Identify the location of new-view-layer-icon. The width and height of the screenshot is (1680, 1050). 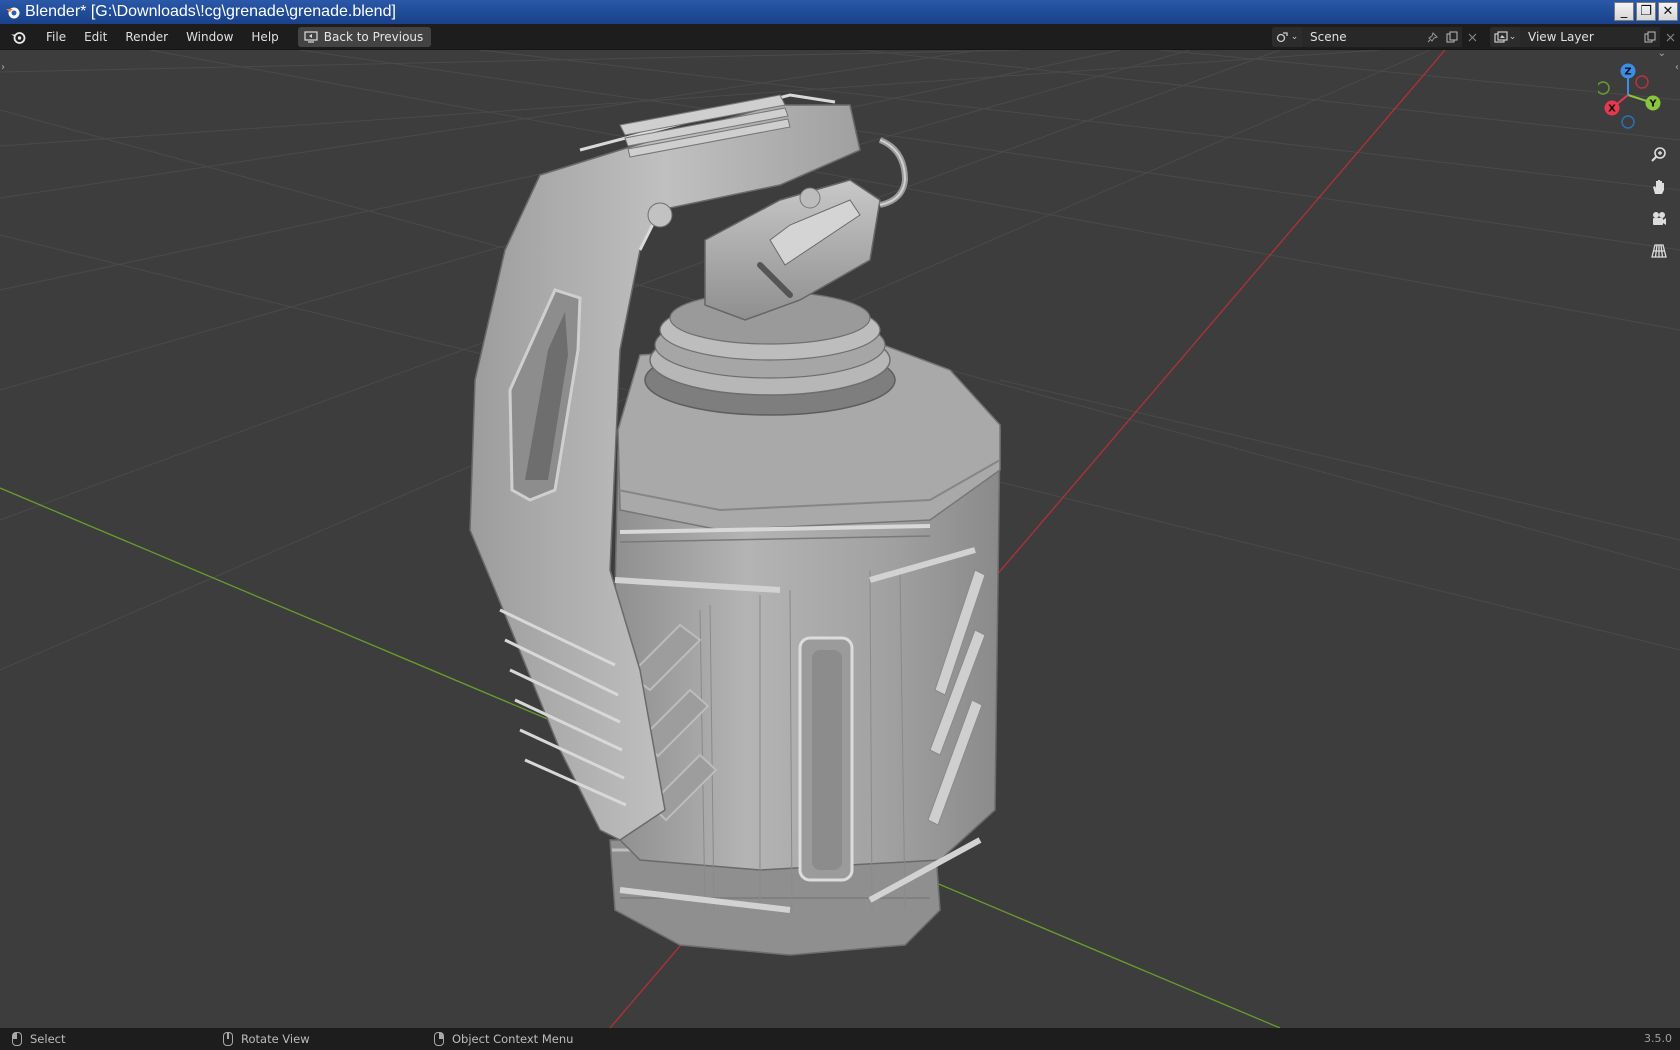
(1650, 37).